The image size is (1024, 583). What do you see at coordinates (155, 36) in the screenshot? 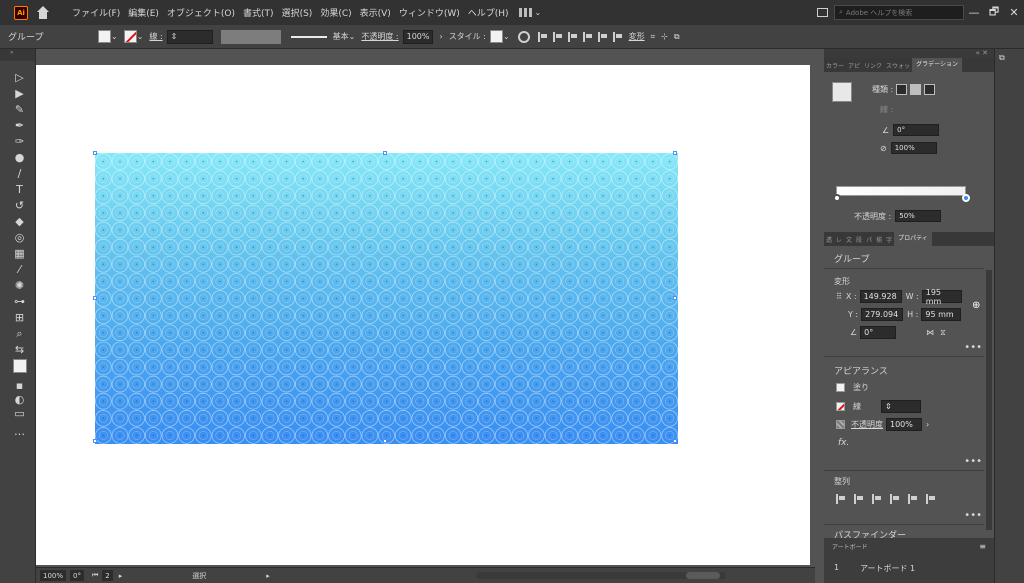
I see `stroke-weight-label: 線 :` at bounding box center [155, 36].